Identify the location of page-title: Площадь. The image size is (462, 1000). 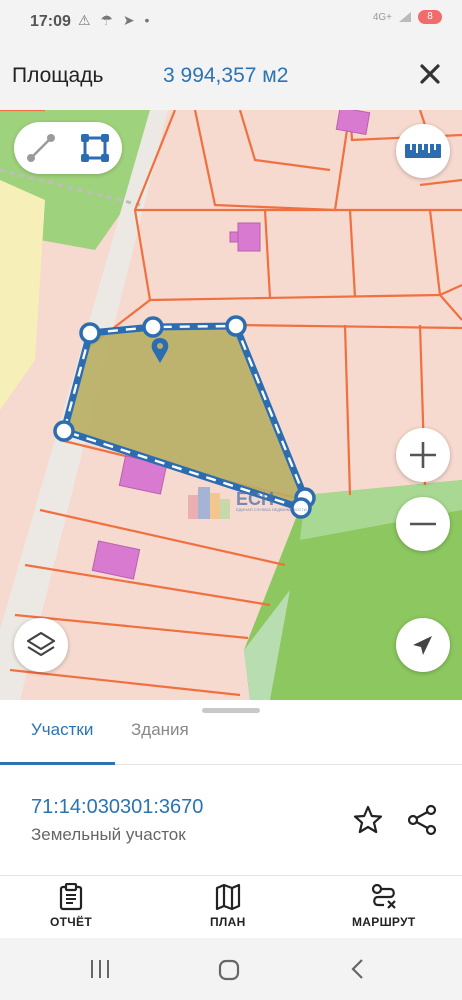
(58, 75).